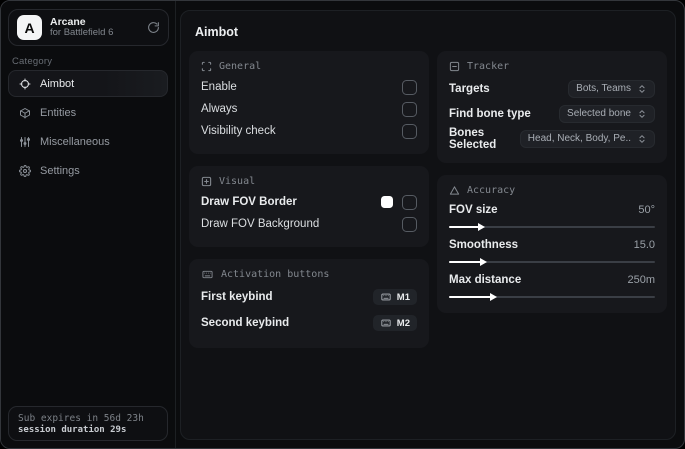 The height and width of the screenshot is (449, 685). Describe the element at coordinates (491, 190) in the screenshot. I see `panel-title: Accuracy` at that location.